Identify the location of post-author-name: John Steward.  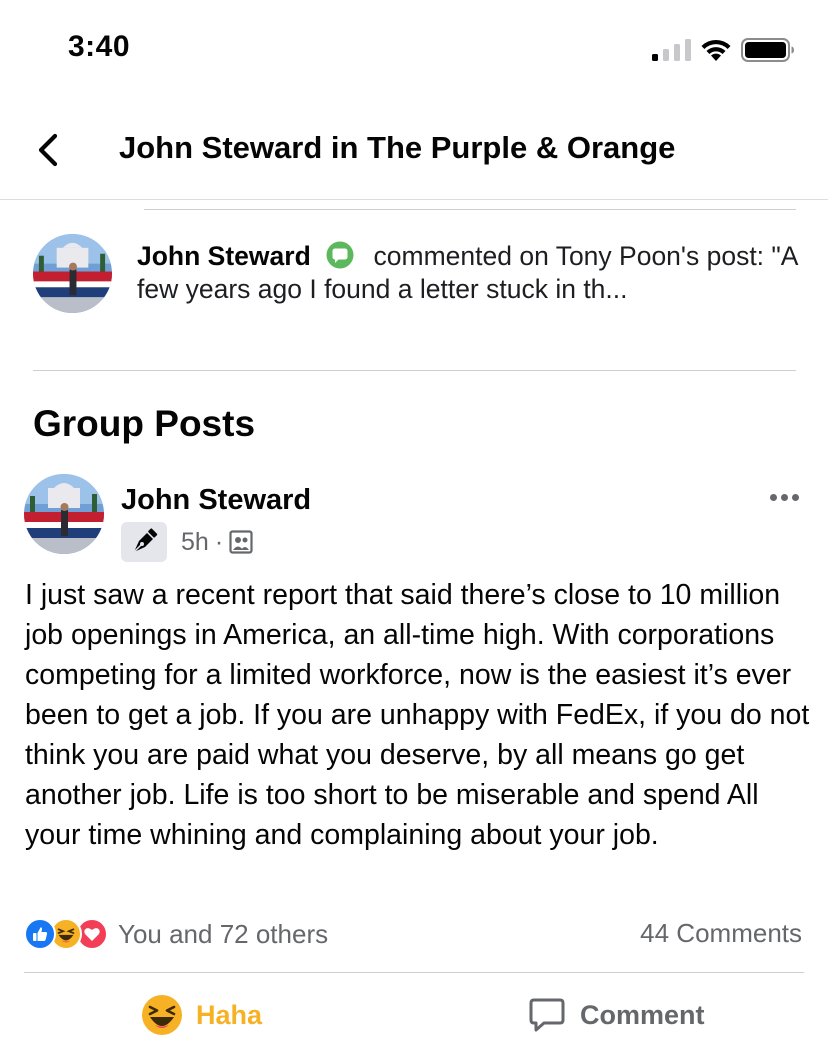
(216, 500).